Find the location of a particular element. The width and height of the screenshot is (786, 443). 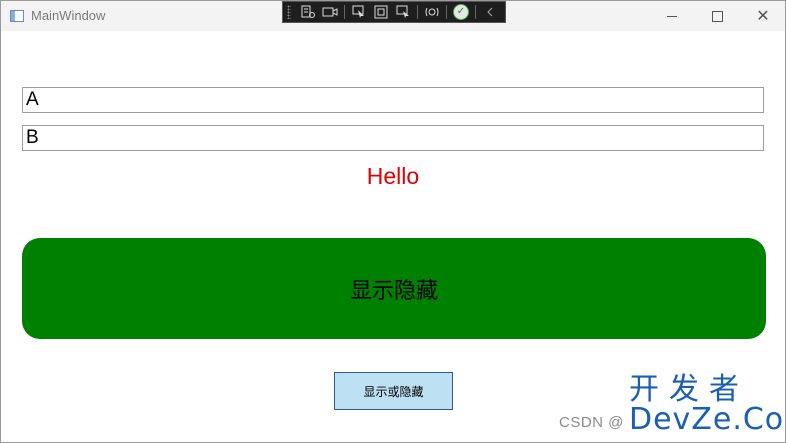

track-focus-icon is located at coordinates (403, 12).